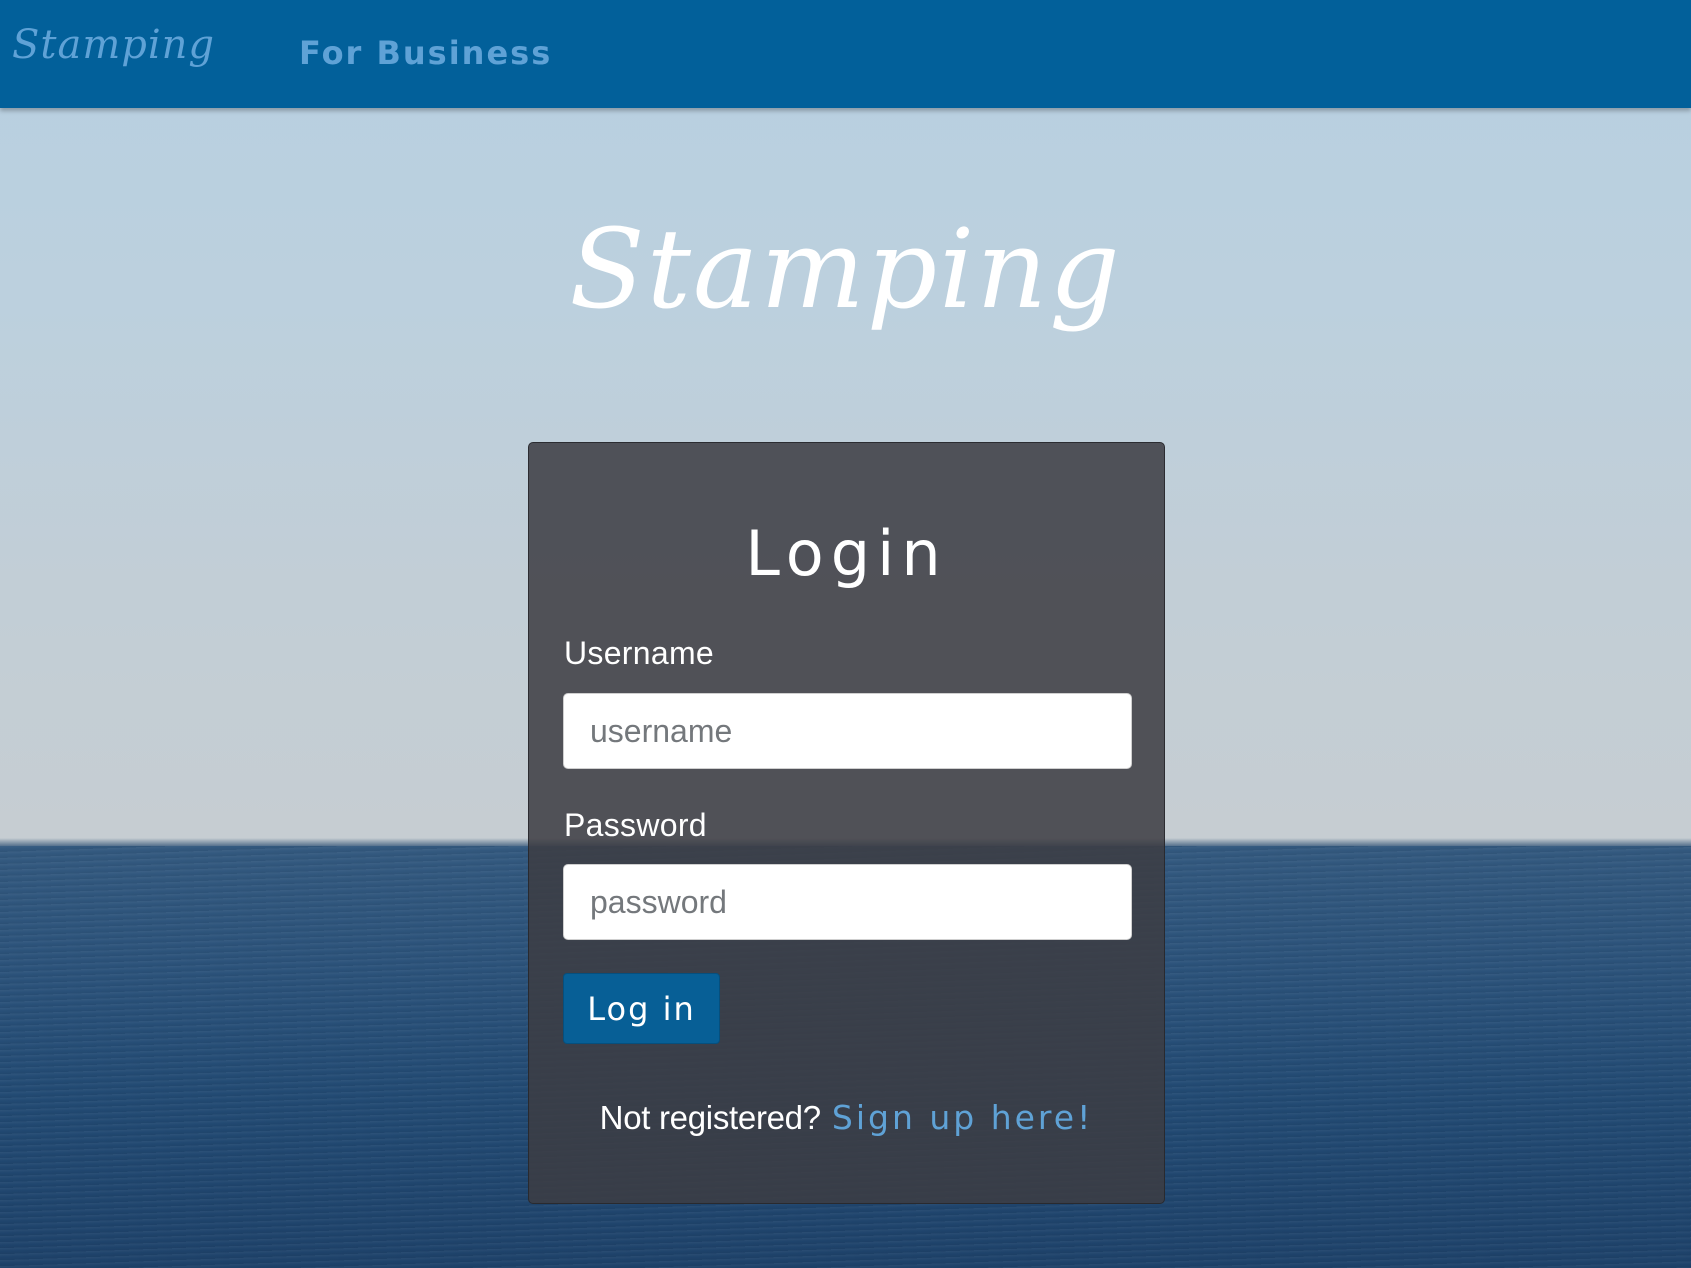 The image size is (1691, 1268). What do you see at coordinates (847, 902) in the screenshot?
I see `password-input` at bounding box center [847, 902].